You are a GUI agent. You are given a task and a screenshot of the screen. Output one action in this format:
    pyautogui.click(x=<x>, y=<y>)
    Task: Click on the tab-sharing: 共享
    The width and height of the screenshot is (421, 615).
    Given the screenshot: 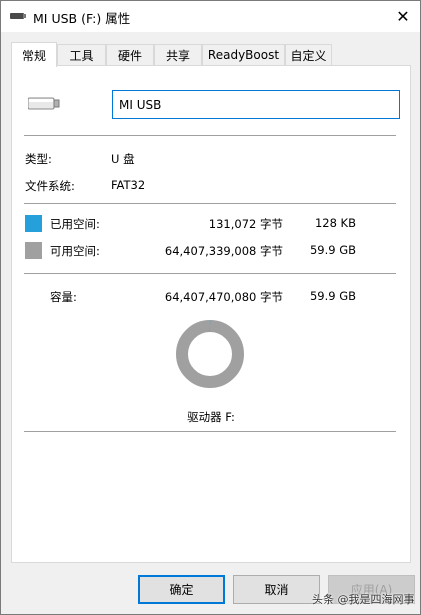 What is the action you would take?
    pyautogui.click(x=178, y=54)
    